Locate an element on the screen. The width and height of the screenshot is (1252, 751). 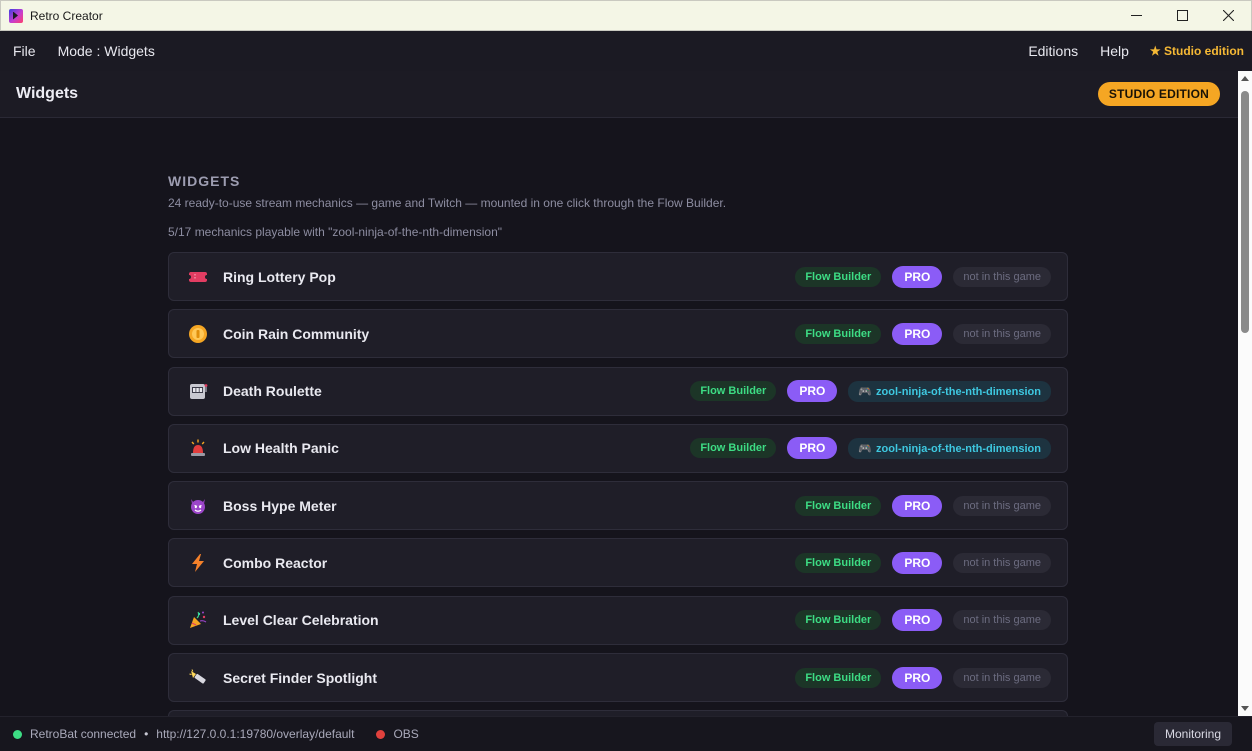
maximize-button is located at coordinates (1182, 15).